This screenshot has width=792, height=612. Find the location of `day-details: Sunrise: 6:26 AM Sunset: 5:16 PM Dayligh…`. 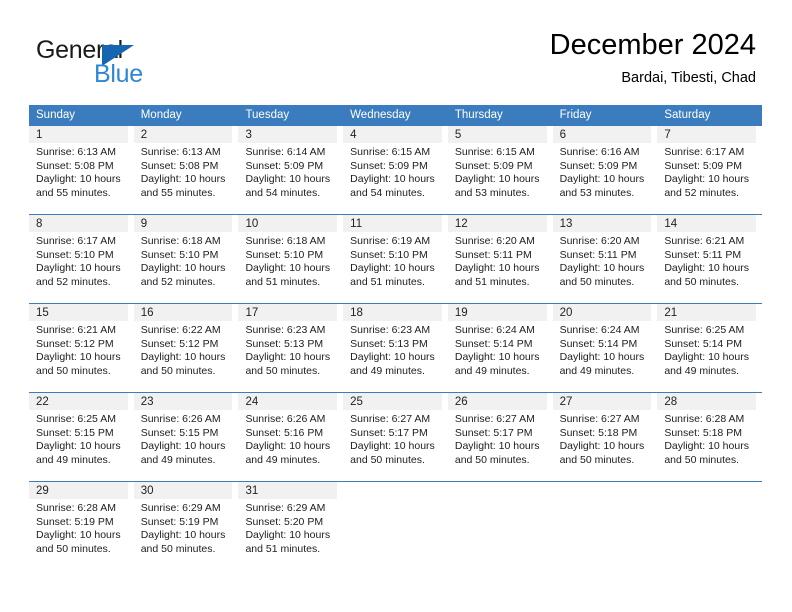

day-details: Sunrise: 6:26 AM Sunset: 5:16 PM Dayligh… is located at coordinates (287, 438).